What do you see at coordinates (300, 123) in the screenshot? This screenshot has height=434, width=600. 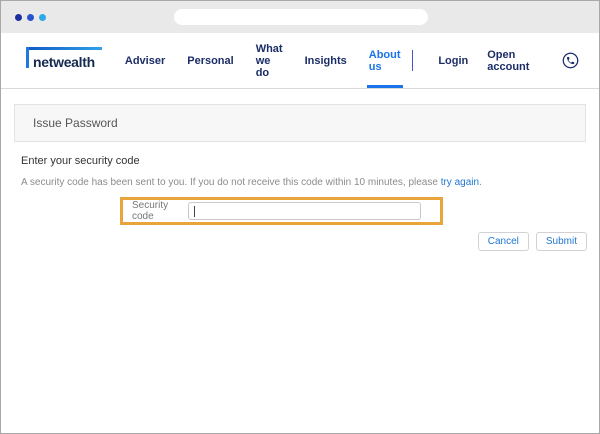 I see `page-banner: Issue Password` at bounding box center [300, 123].